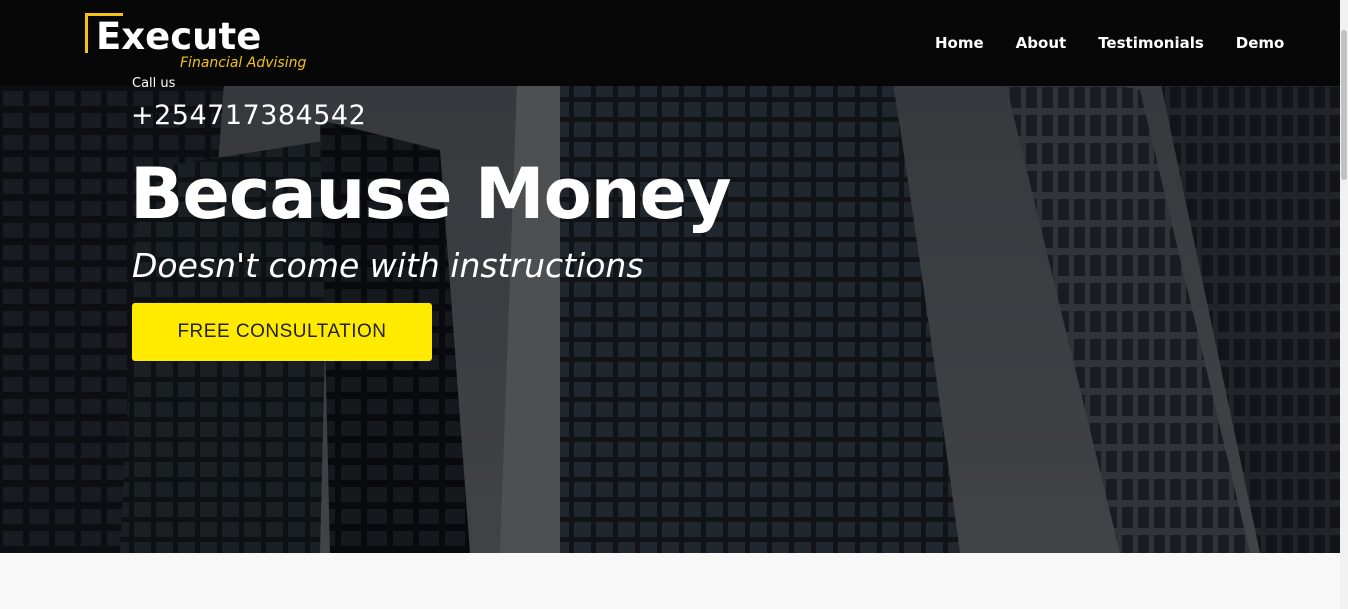 This screenshot has height=609, width=1348. What do you see at coordinates (248, 116) in the screenshot?
I see `phone-number: +254717384542` at bounding box center [248, 116].